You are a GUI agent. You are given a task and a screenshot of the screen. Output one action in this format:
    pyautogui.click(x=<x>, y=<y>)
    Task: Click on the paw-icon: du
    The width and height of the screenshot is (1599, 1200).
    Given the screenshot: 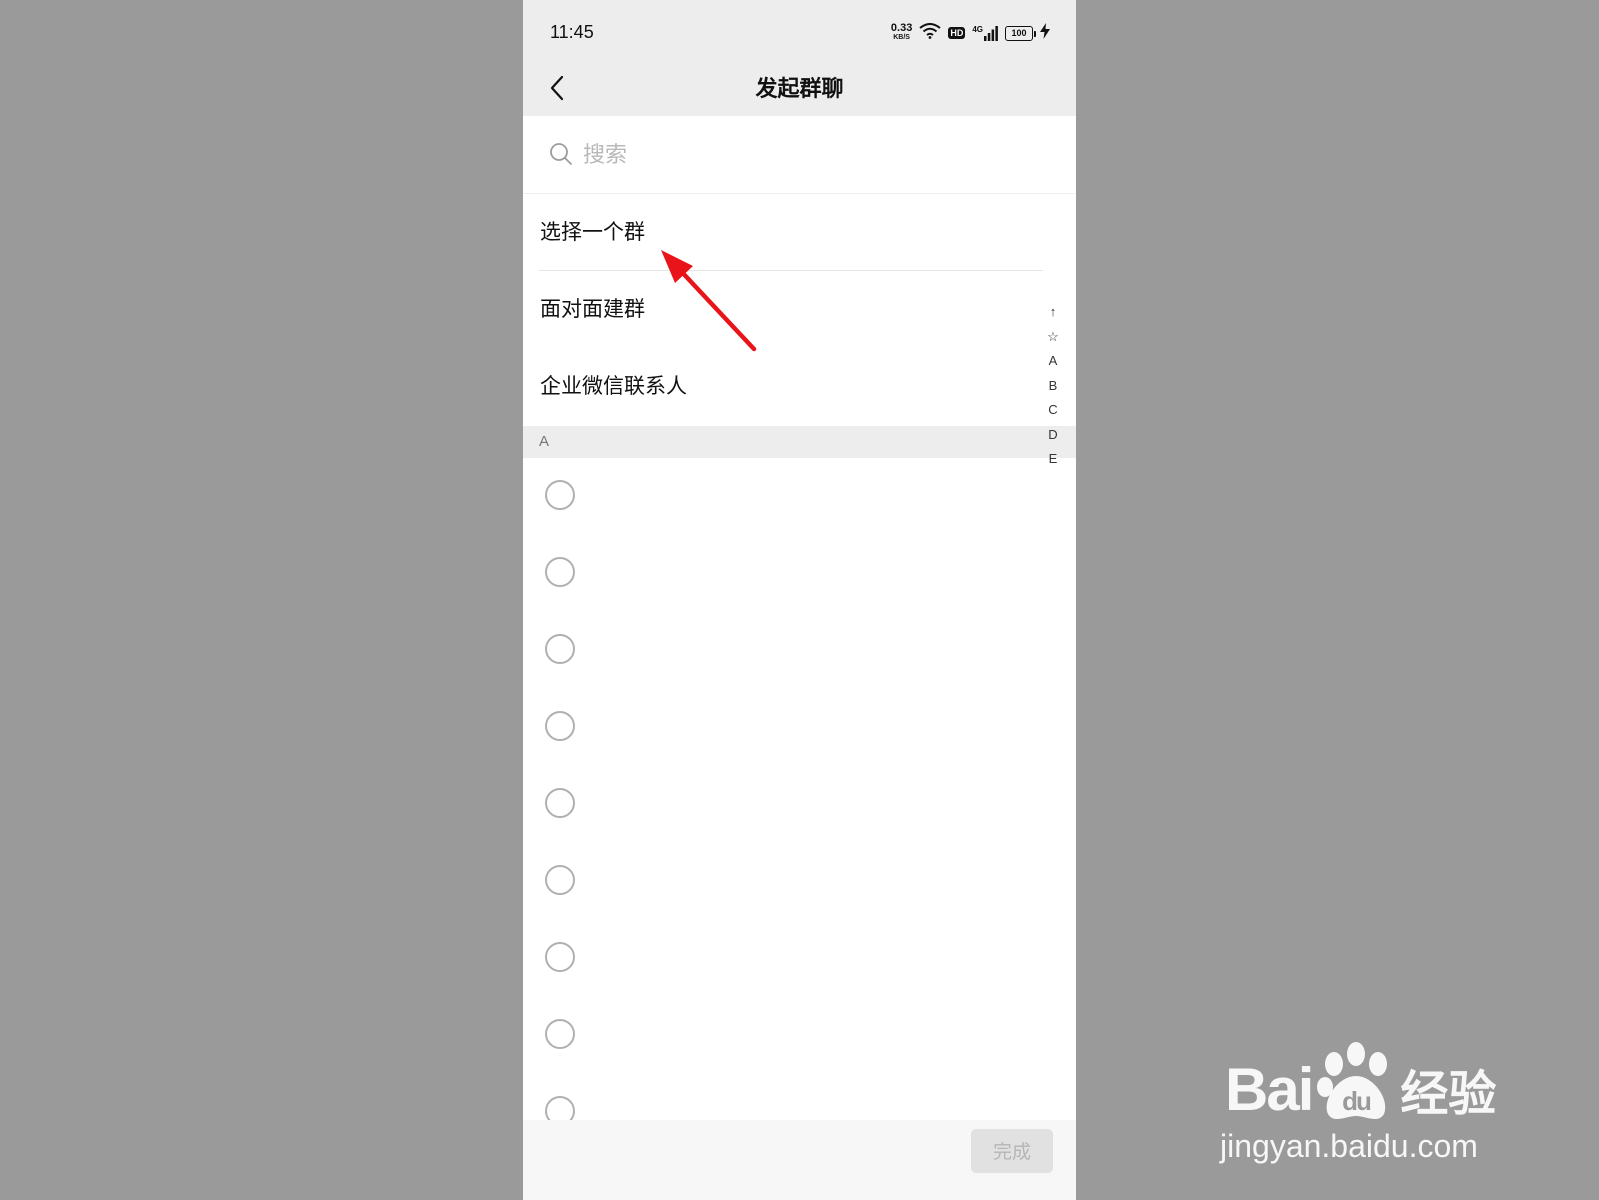 What is the action you would take?
    pyautogui.click(x=1356, y=1089)
    